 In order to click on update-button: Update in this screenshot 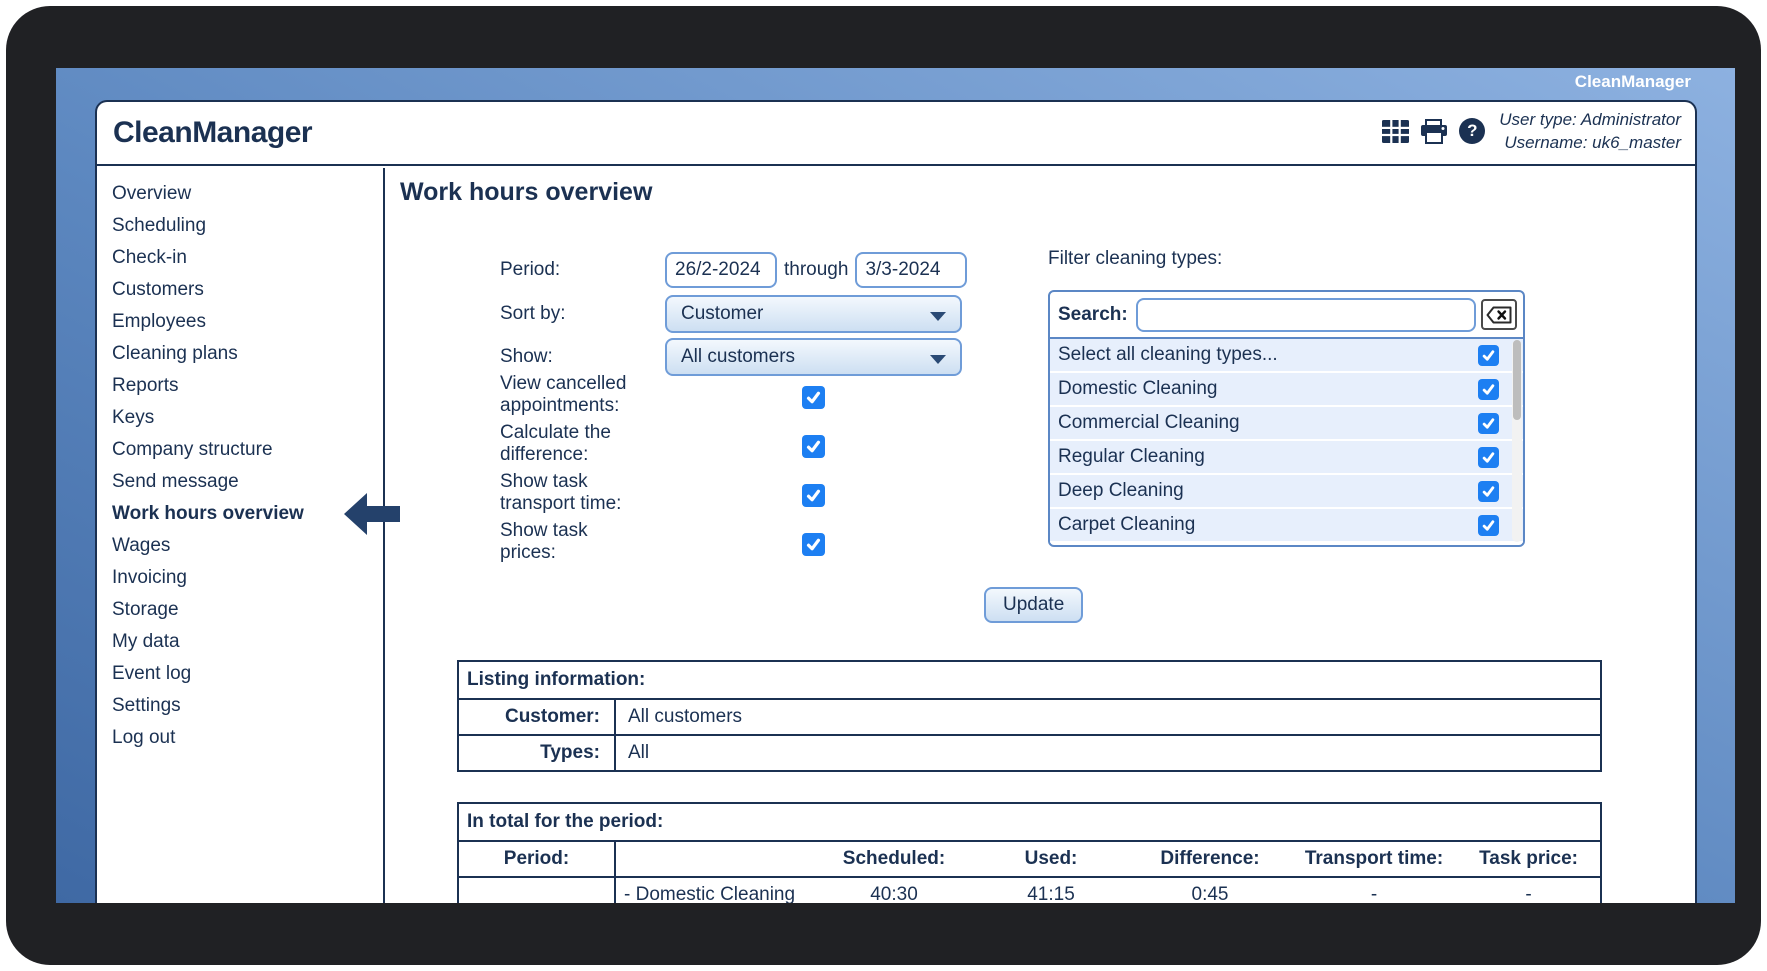, I will do `click(1034, 605)`.